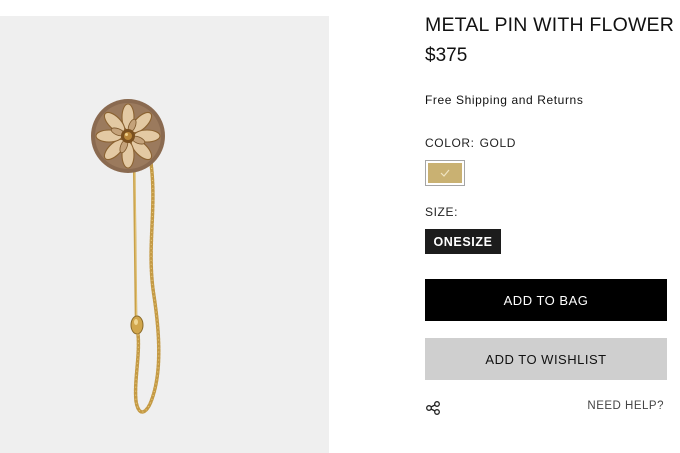 The height and width of the screenshot is (453, 680). I want to click on color-label-row: COLOR: GOLD, so click(470, 143).